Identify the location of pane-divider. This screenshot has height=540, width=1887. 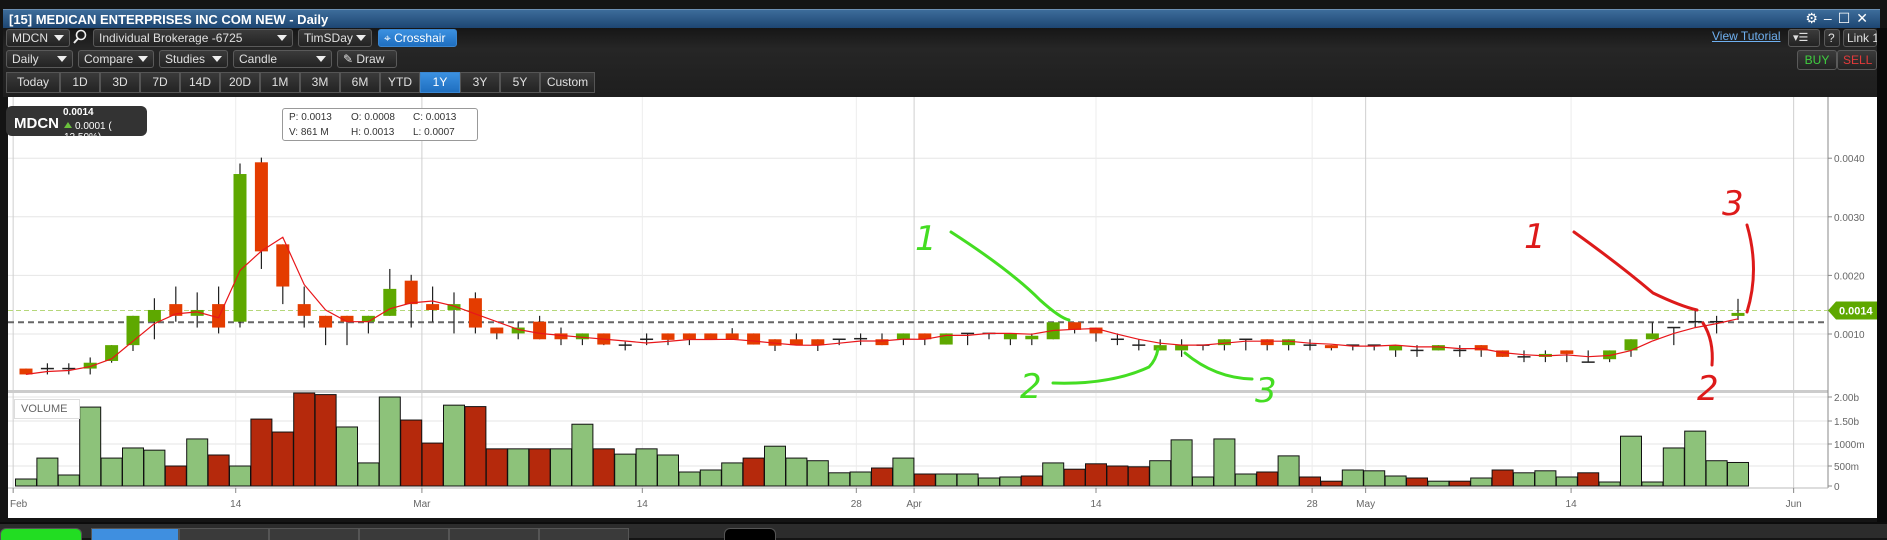
(918, 391).